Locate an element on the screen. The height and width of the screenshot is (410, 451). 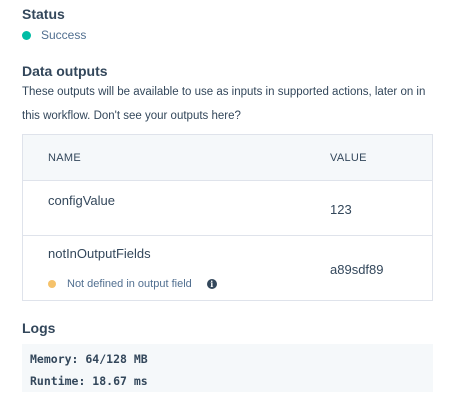
logs-output: Memory: 64/128 MB Runtime: 18.67 ms is located at coordinates (227, 368).